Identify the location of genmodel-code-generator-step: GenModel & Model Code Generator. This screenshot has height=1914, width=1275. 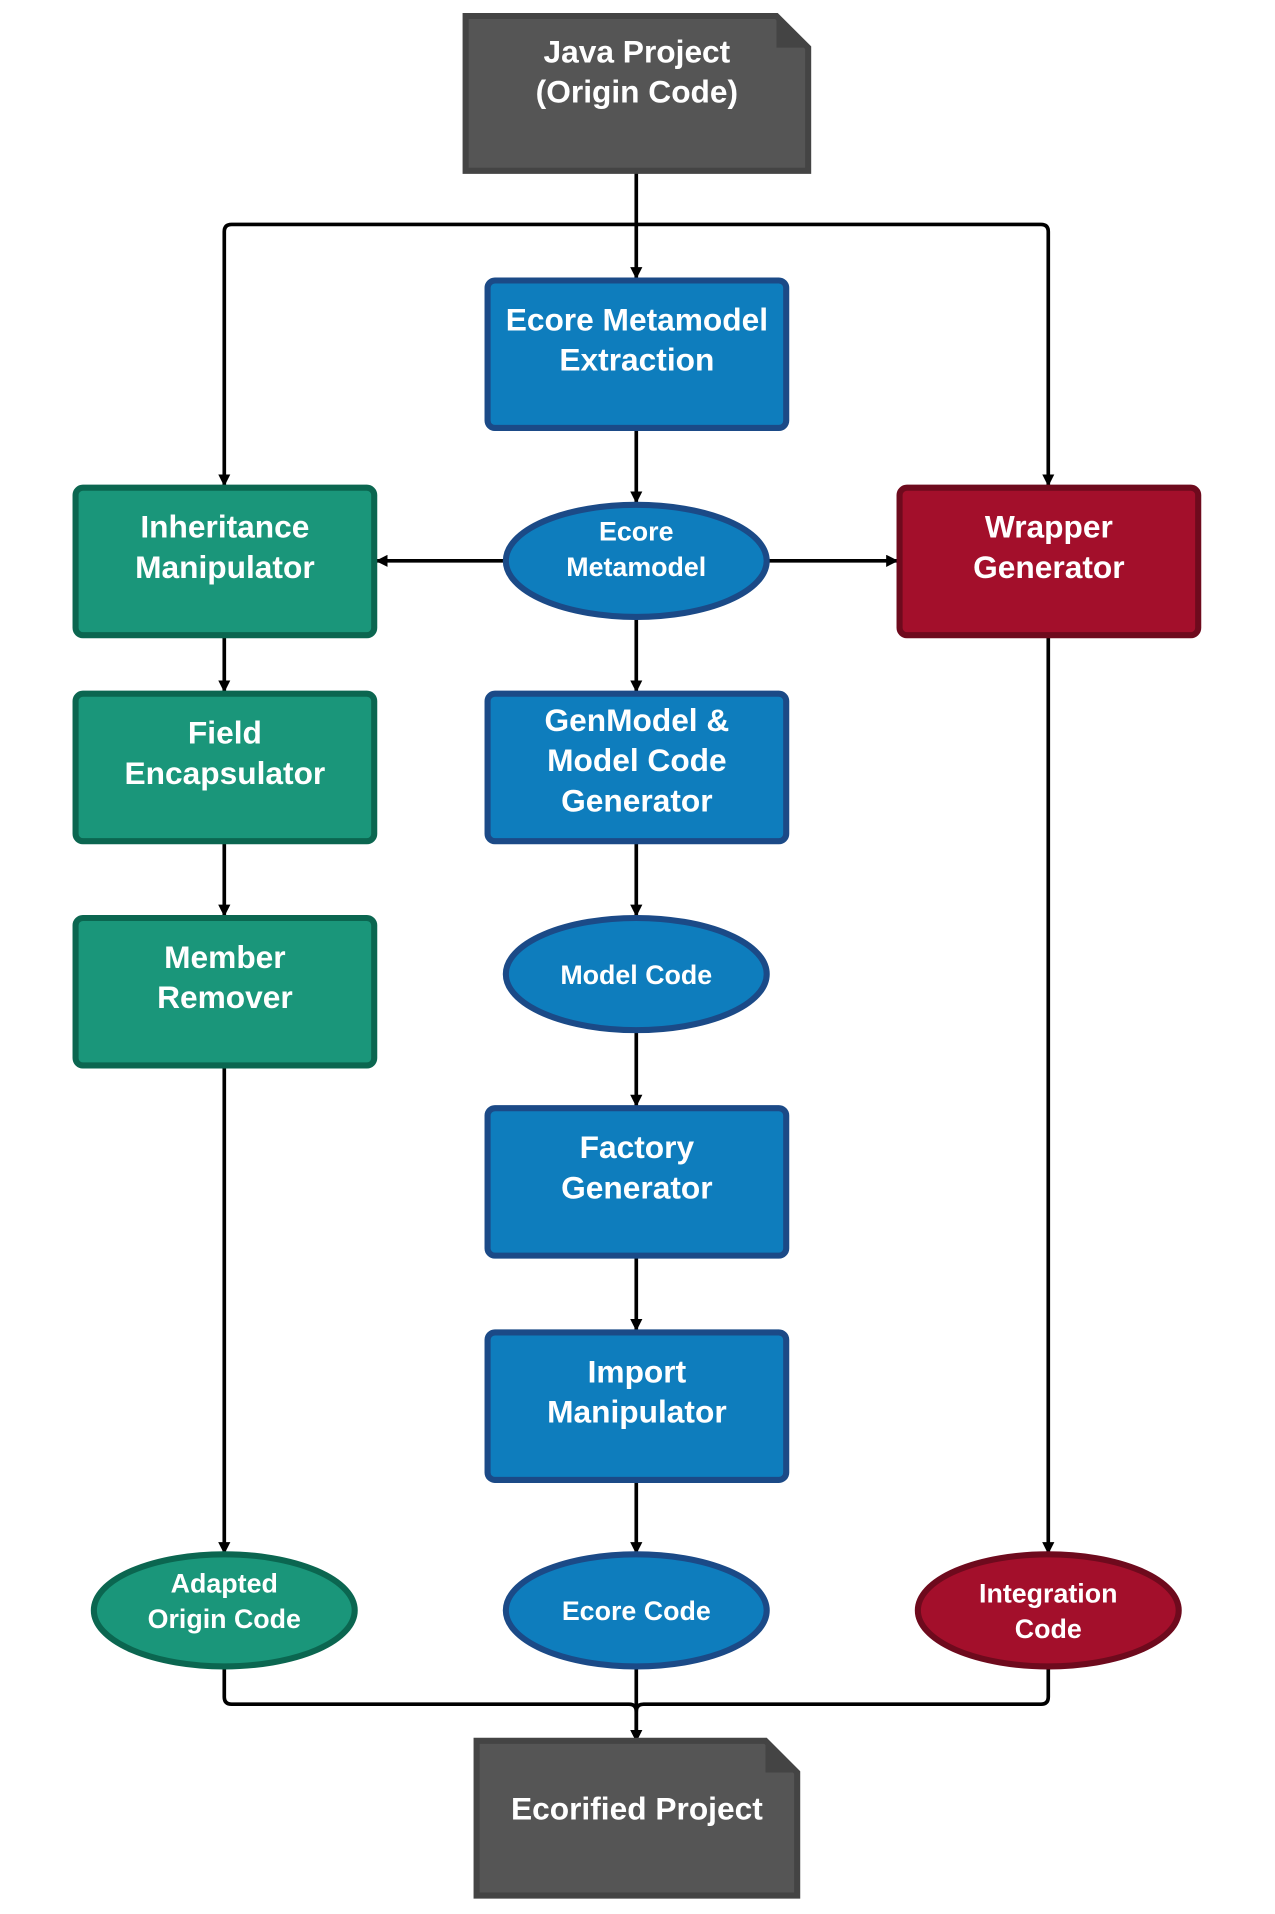
(637, 767).